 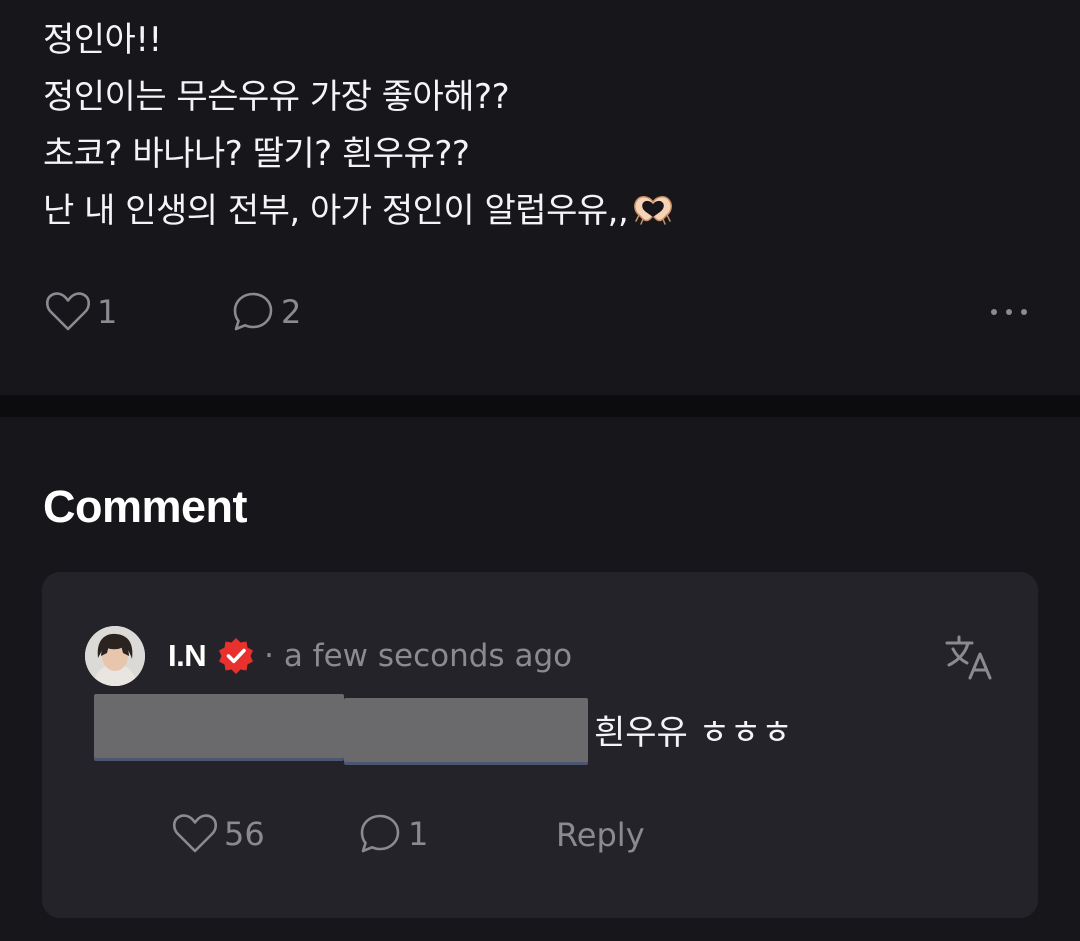 I want to click on comment-reply-count: 1, so click(x=418, y=834).